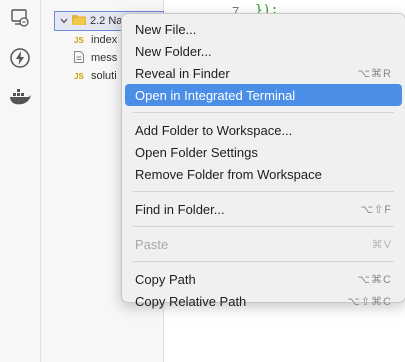 This screenshot has width=405, height=362. Describe the element at coordinates (104, 76) in the screenshot. I see `file-name: soluti` at that location.